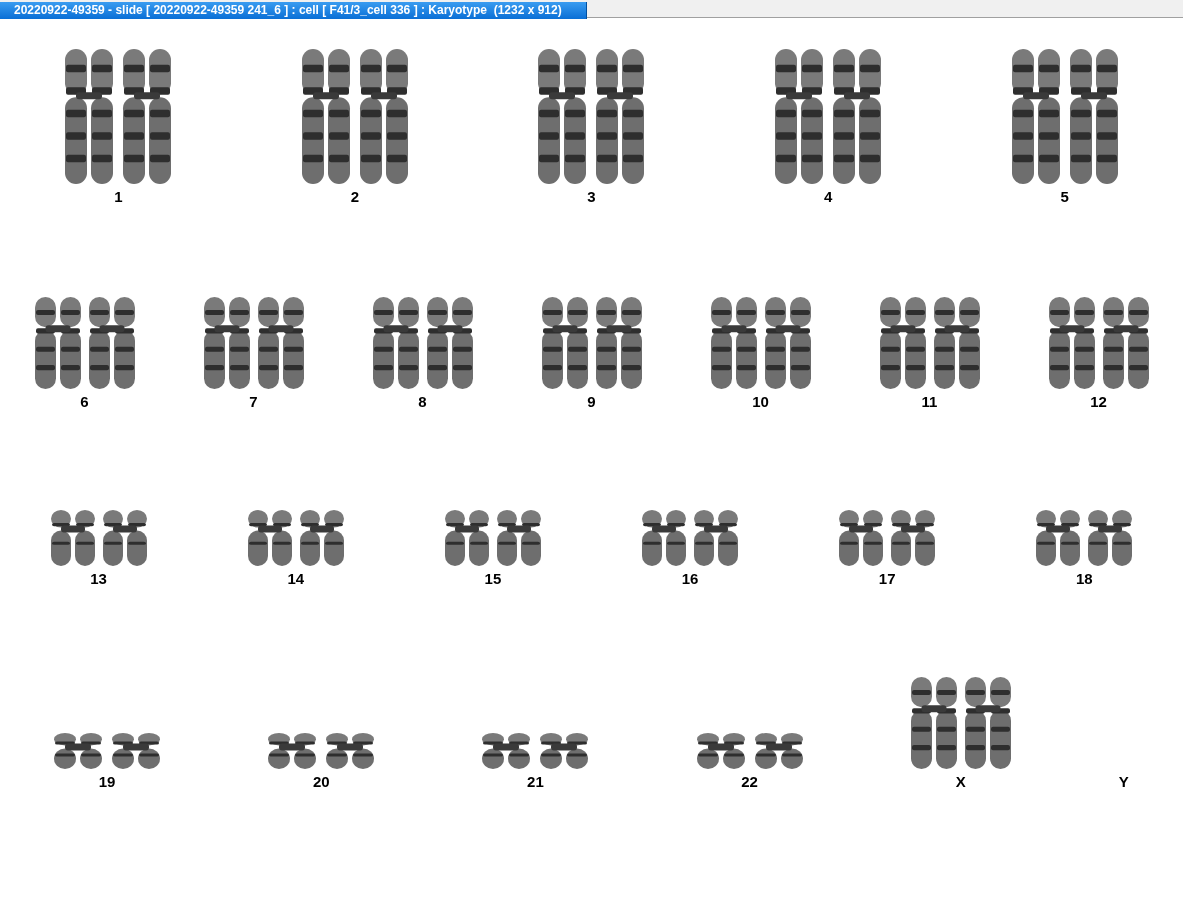  What do you see at coordinates (1084, 578) in the screenshot?
I see `chromosome-label: 18` at bounding box center [1084, 578].